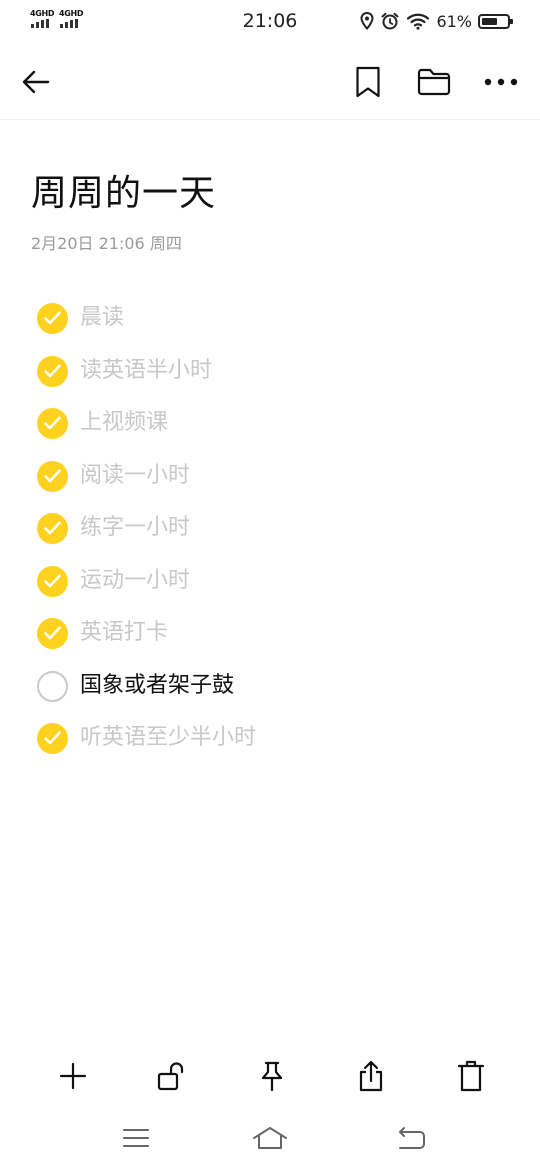 This screenshot has width=540, height=1170. What do you see at coordinates (135, 581) in the screenshot?
I see `checklist-item-text: 运动一小时` at bounding box center [135, 581].